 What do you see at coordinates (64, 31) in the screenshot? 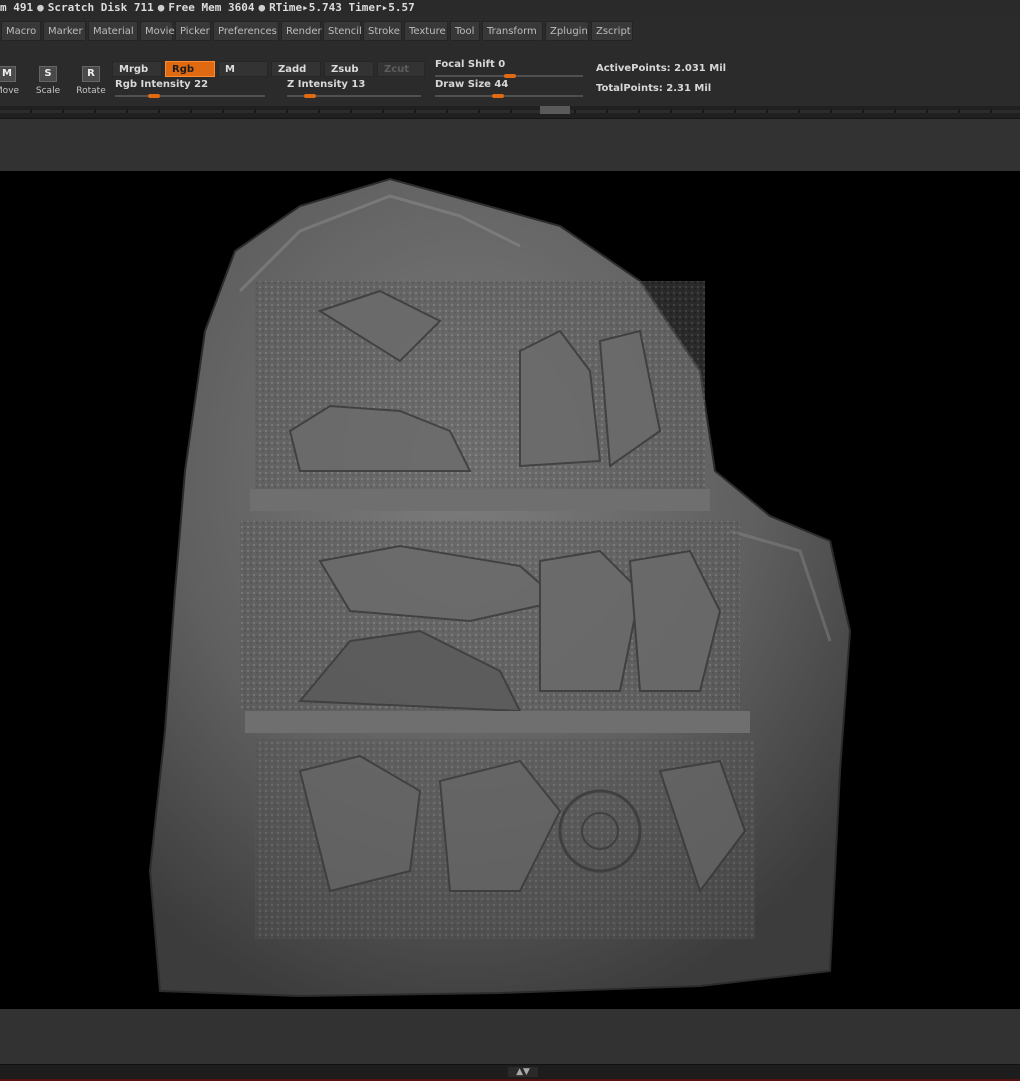
I see `menu-marker: Marker` at bounding box center [64, 31].